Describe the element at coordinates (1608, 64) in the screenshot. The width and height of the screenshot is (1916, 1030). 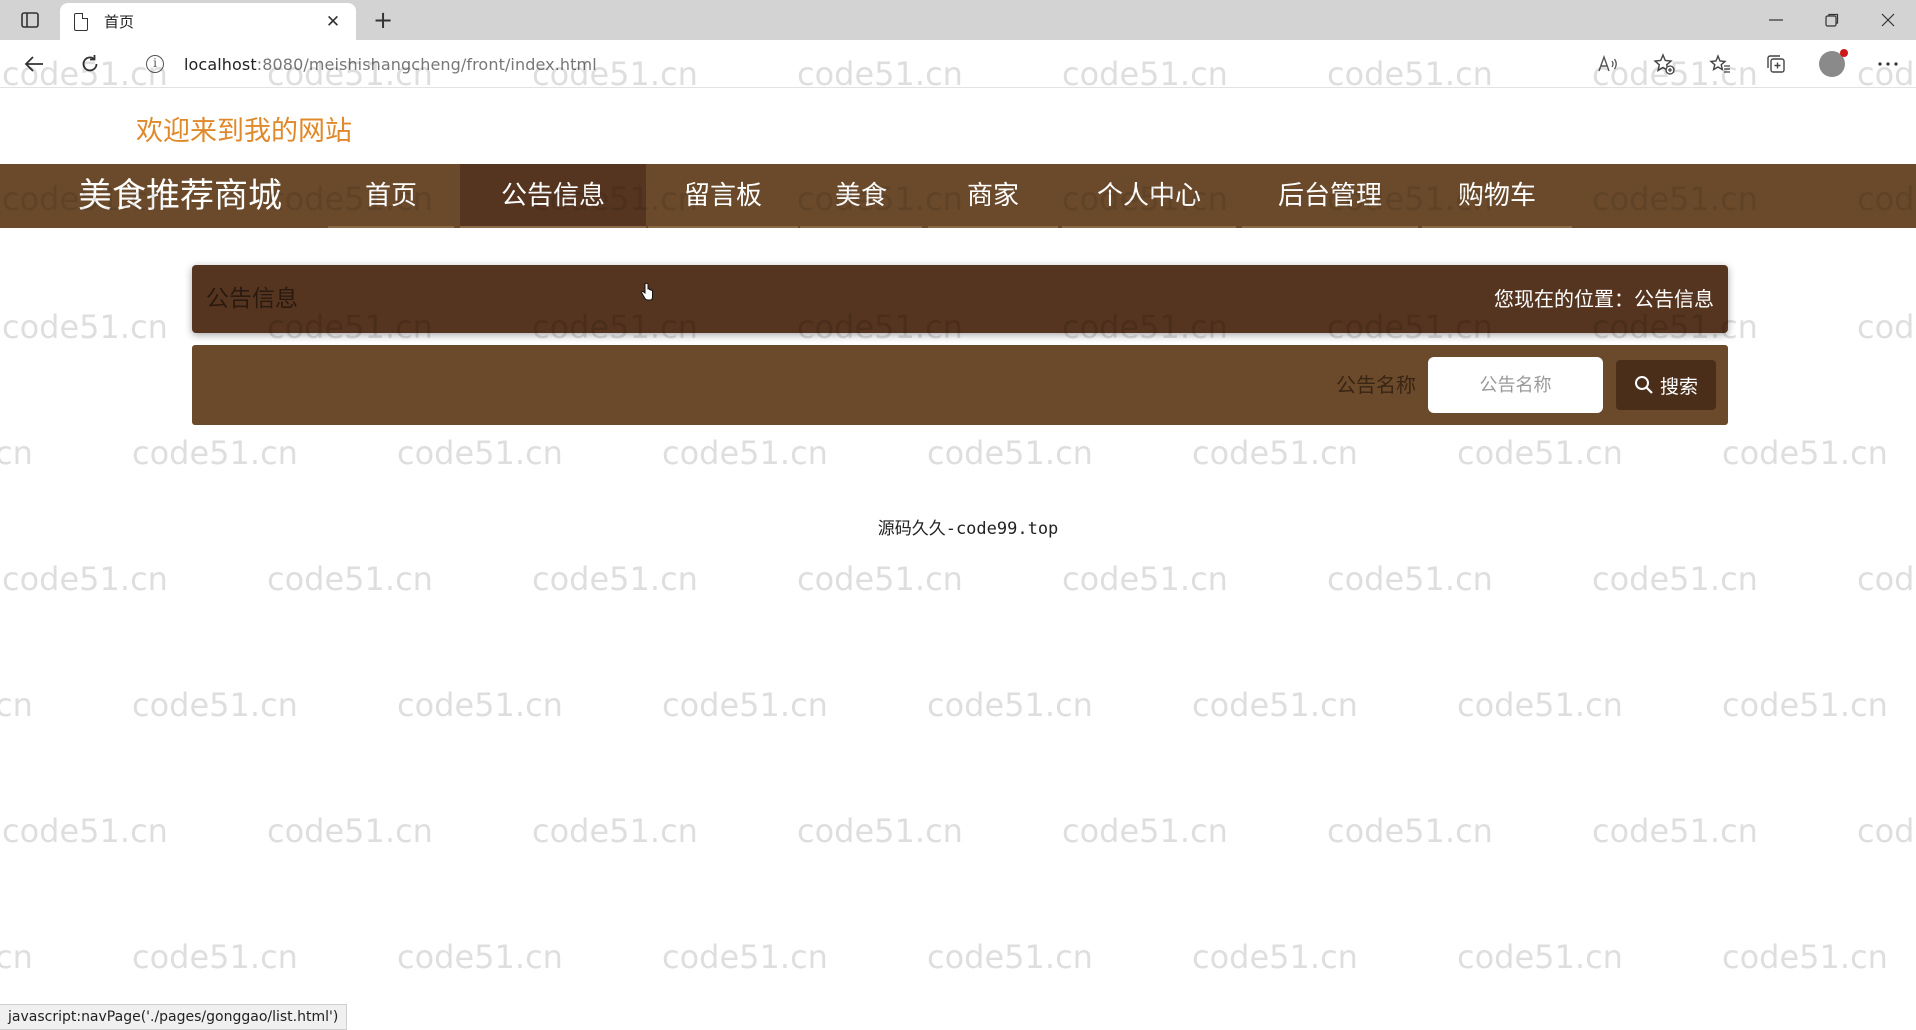
I see `read-aloud-icon` at that location.